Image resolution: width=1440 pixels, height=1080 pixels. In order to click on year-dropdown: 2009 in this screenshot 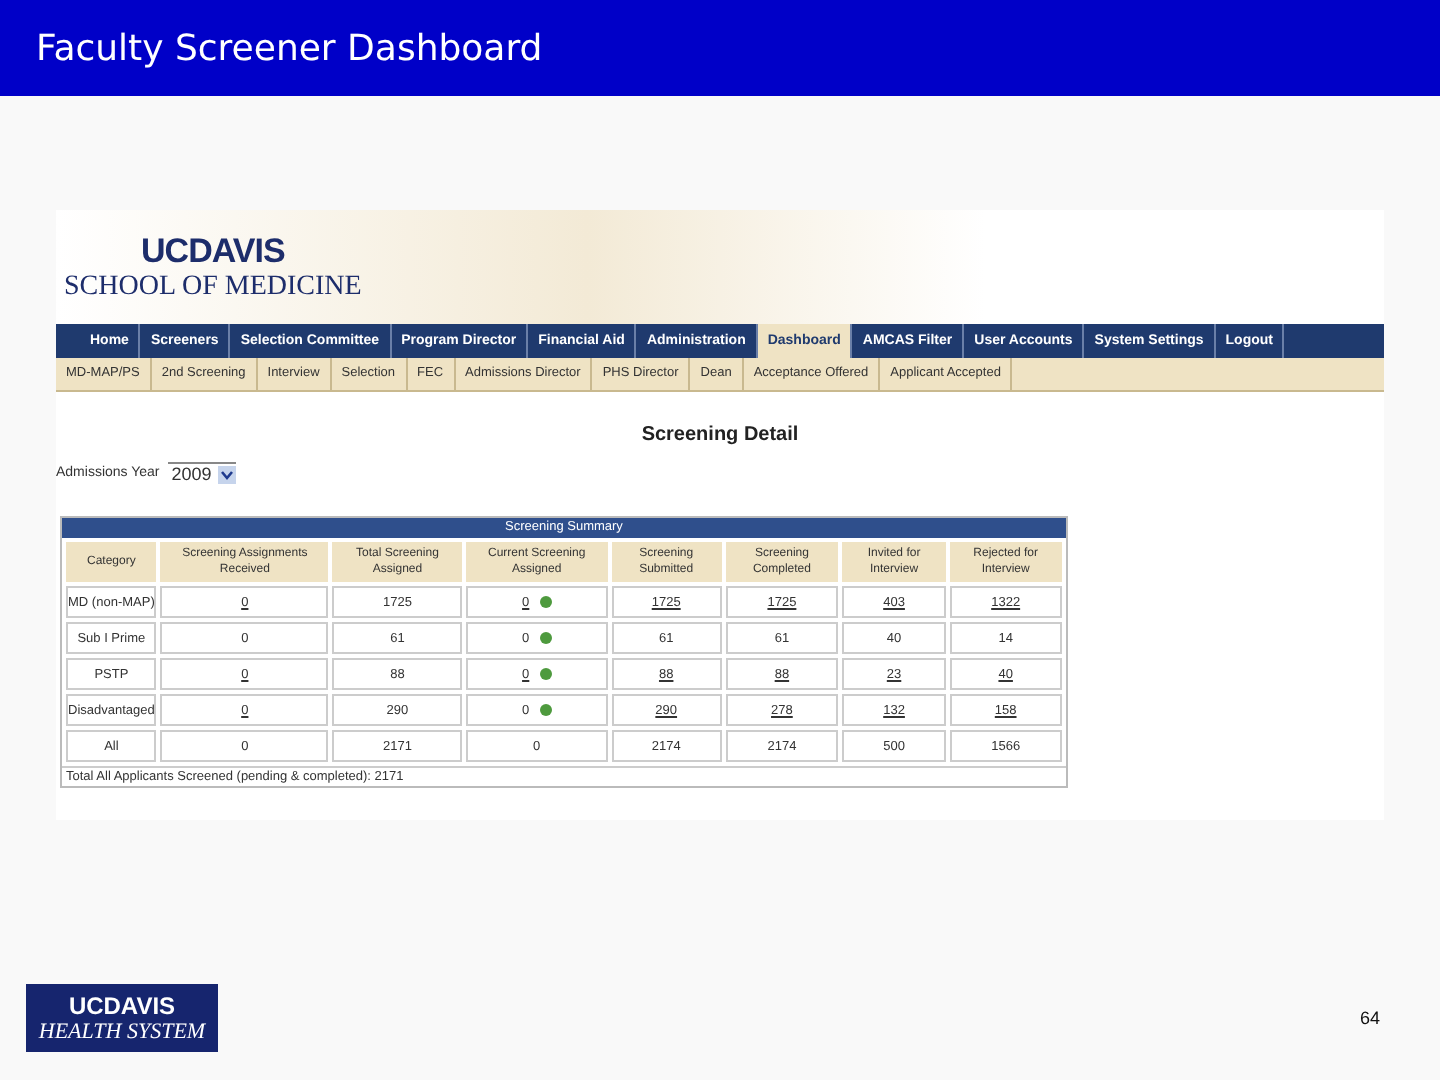, I will do `click(201, 473)`.